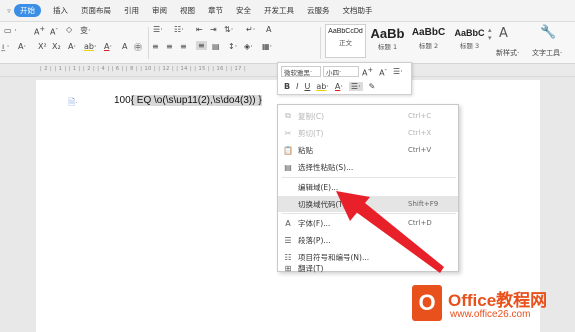 Image resolution: width=575 pixels, height=332 pixels. Describe the element at coordinates (390, 232) in the screenshot. I see `red-arrow-icon` at that location.